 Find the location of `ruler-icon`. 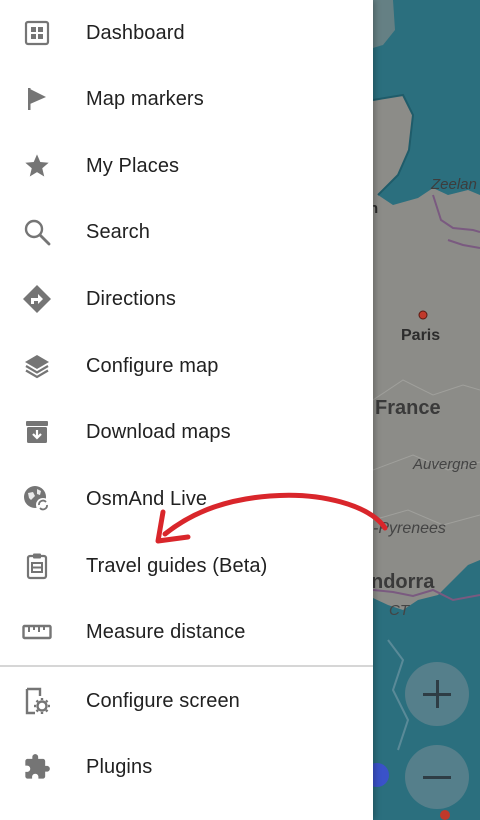

ruler-icon is located at coordinates (37, 632).